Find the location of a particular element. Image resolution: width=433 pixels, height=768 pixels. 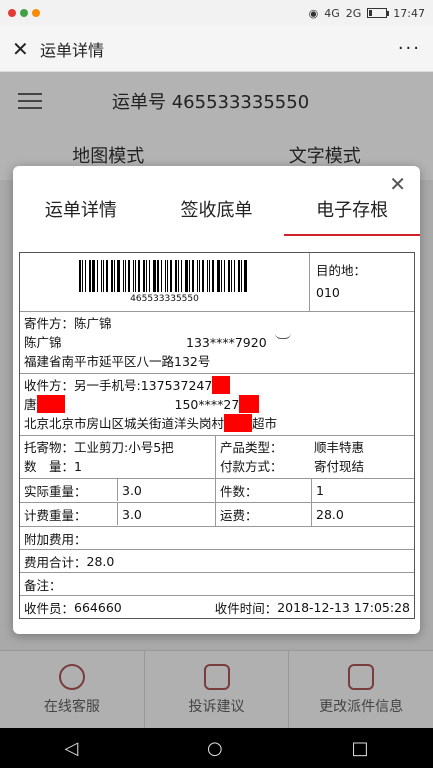

sender-phone: 133****7920 is located at coordinates (226, 342).